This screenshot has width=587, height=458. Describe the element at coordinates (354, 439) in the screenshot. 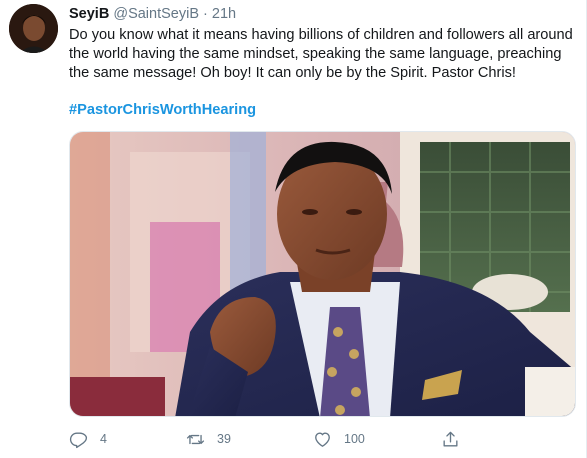

I see `like-count: 100` at that location.